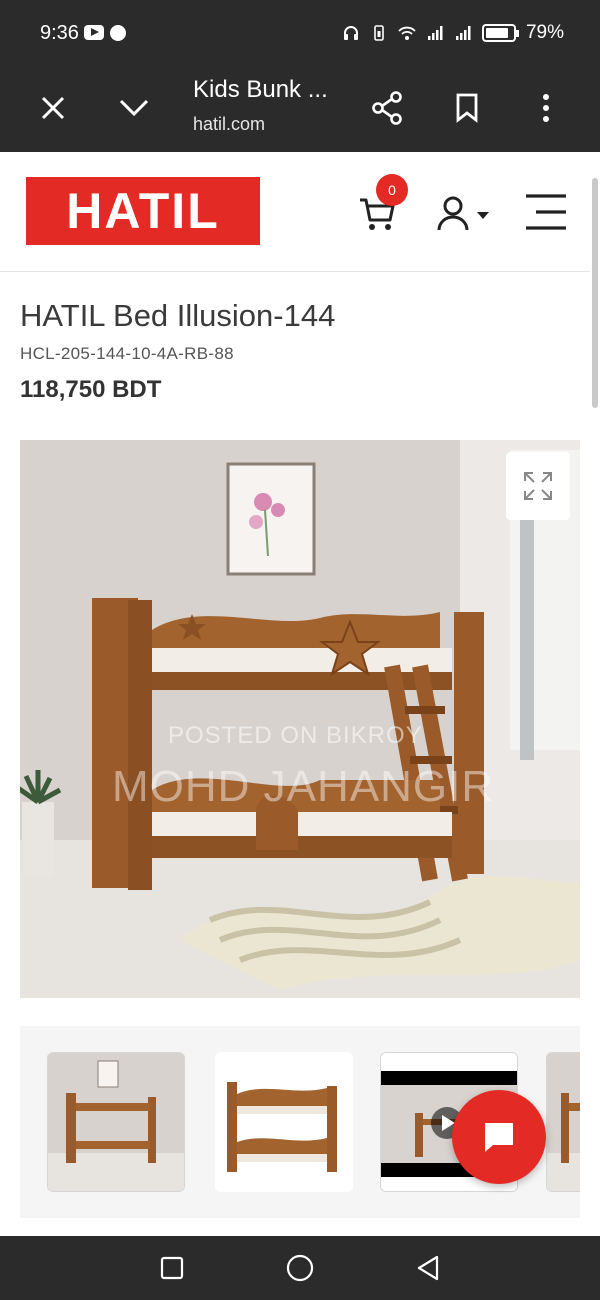 The height and width of the screenshot is (1300, 600). I want to click on page-url: hatil.com, so click(229, 124).